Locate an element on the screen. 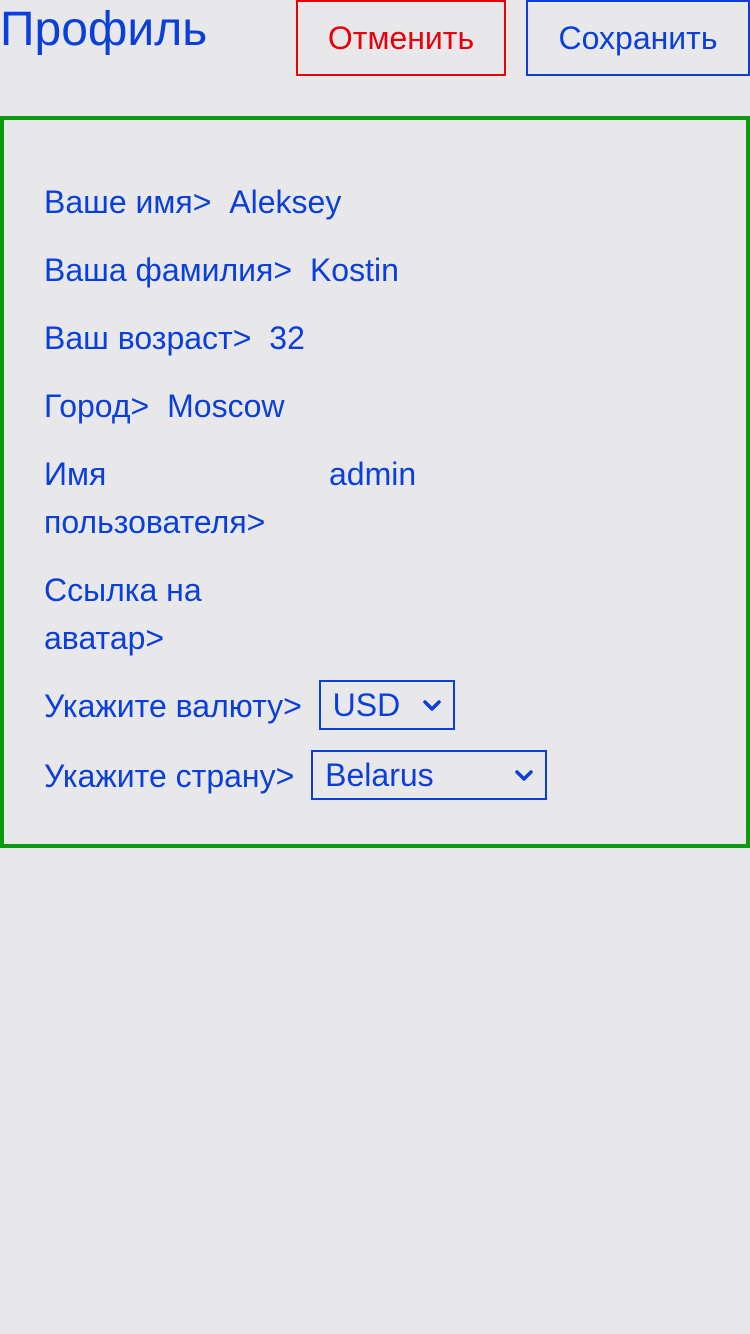 This screenshot has width=750, height=1334. country-select: Belarus is located at coordinates (429, 775).